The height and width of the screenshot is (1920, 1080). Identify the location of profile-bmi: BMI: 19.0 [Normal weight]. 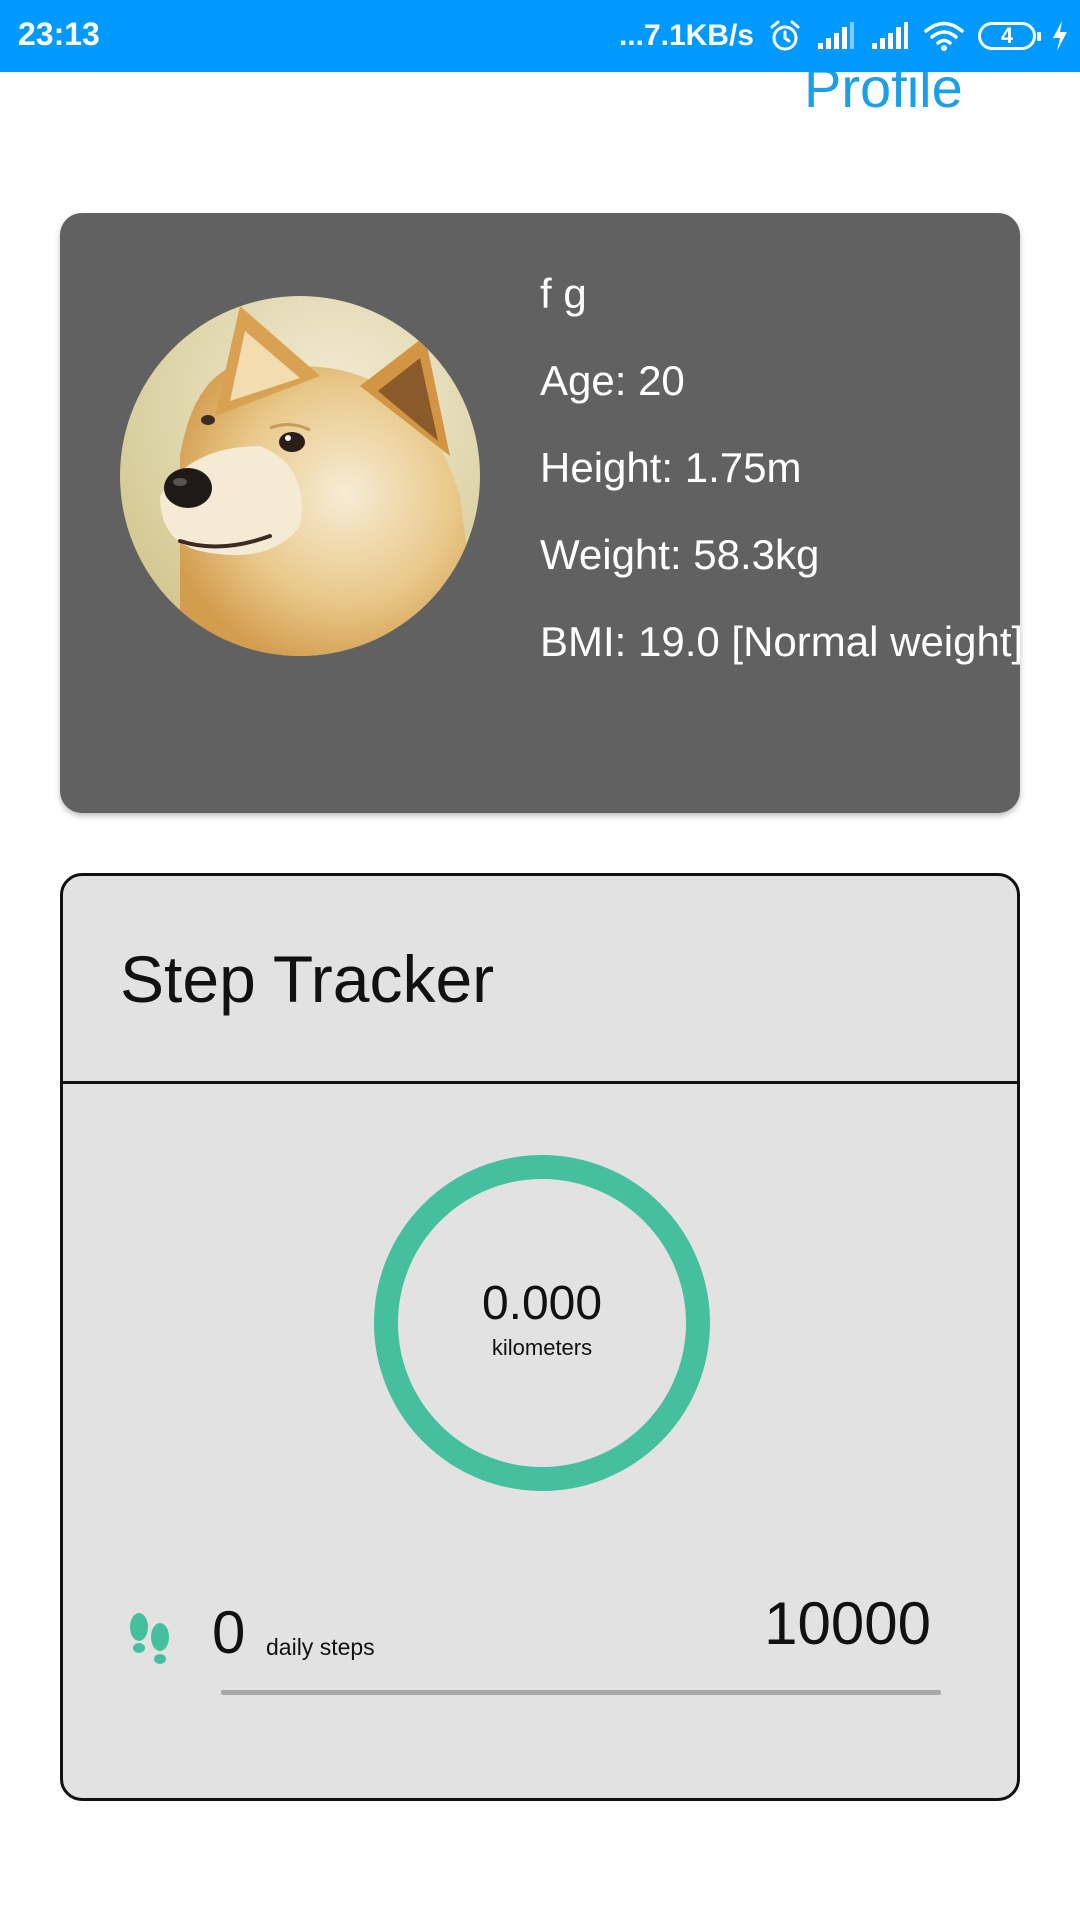
(780, 641).